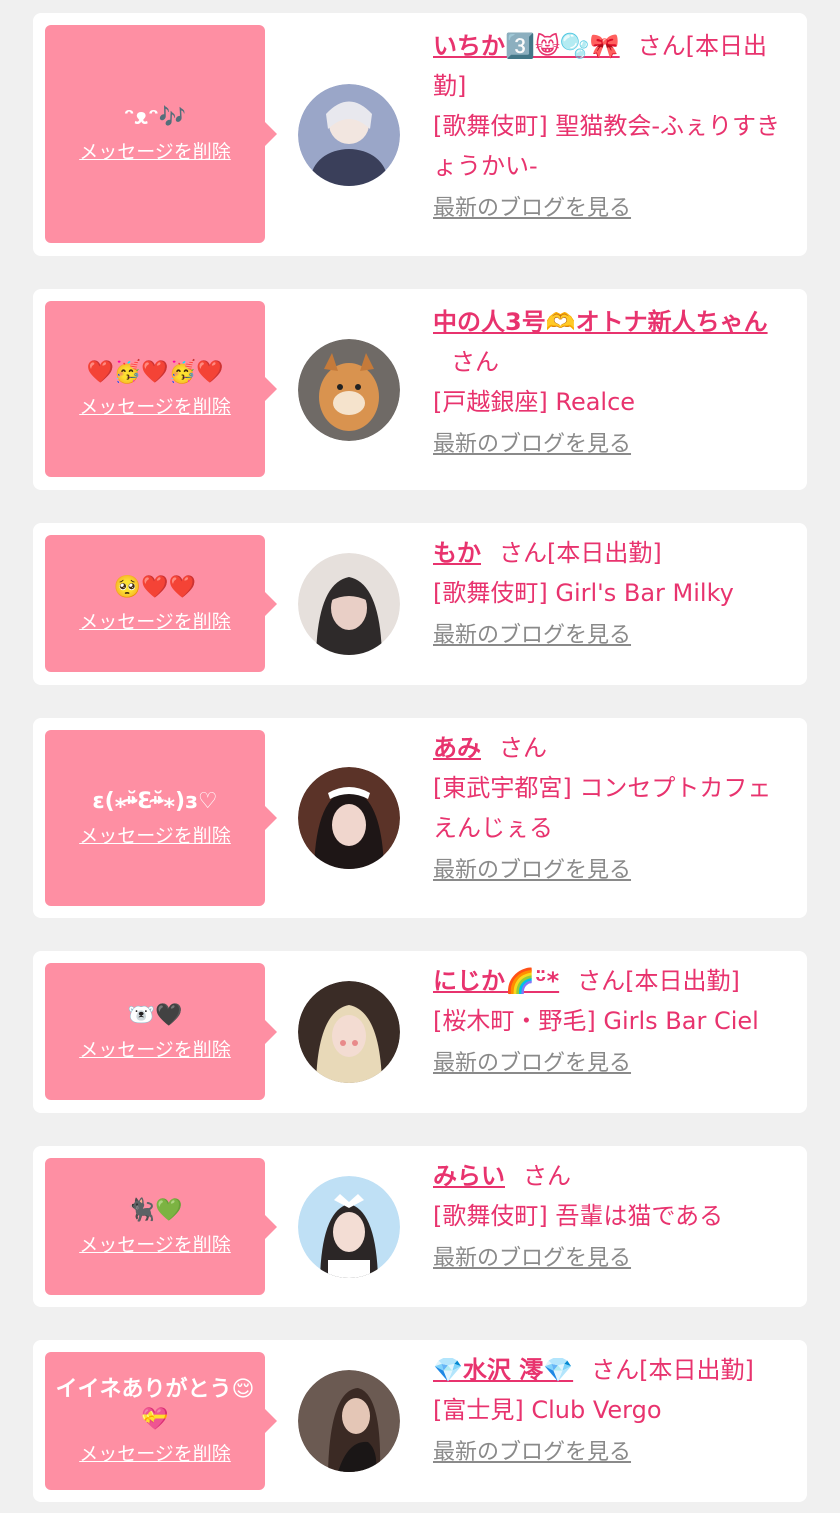 The image size is (840, 1513). I want to click on message-bubble: 🐻‍❄️🖤 メッセージを削除, so click(161, 1031).